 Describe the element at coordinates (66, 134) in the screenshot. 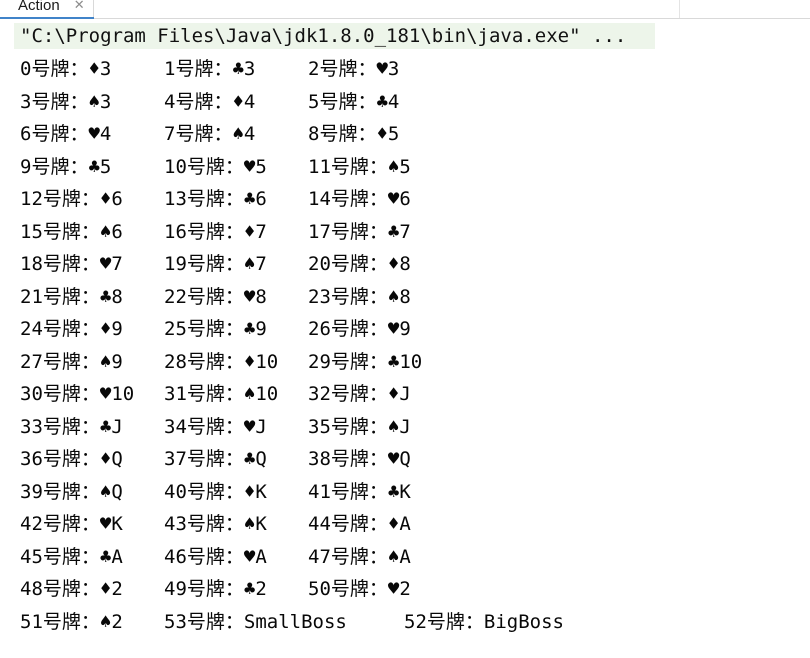

I see `card-entry: 6号牌：♥4` at that location.